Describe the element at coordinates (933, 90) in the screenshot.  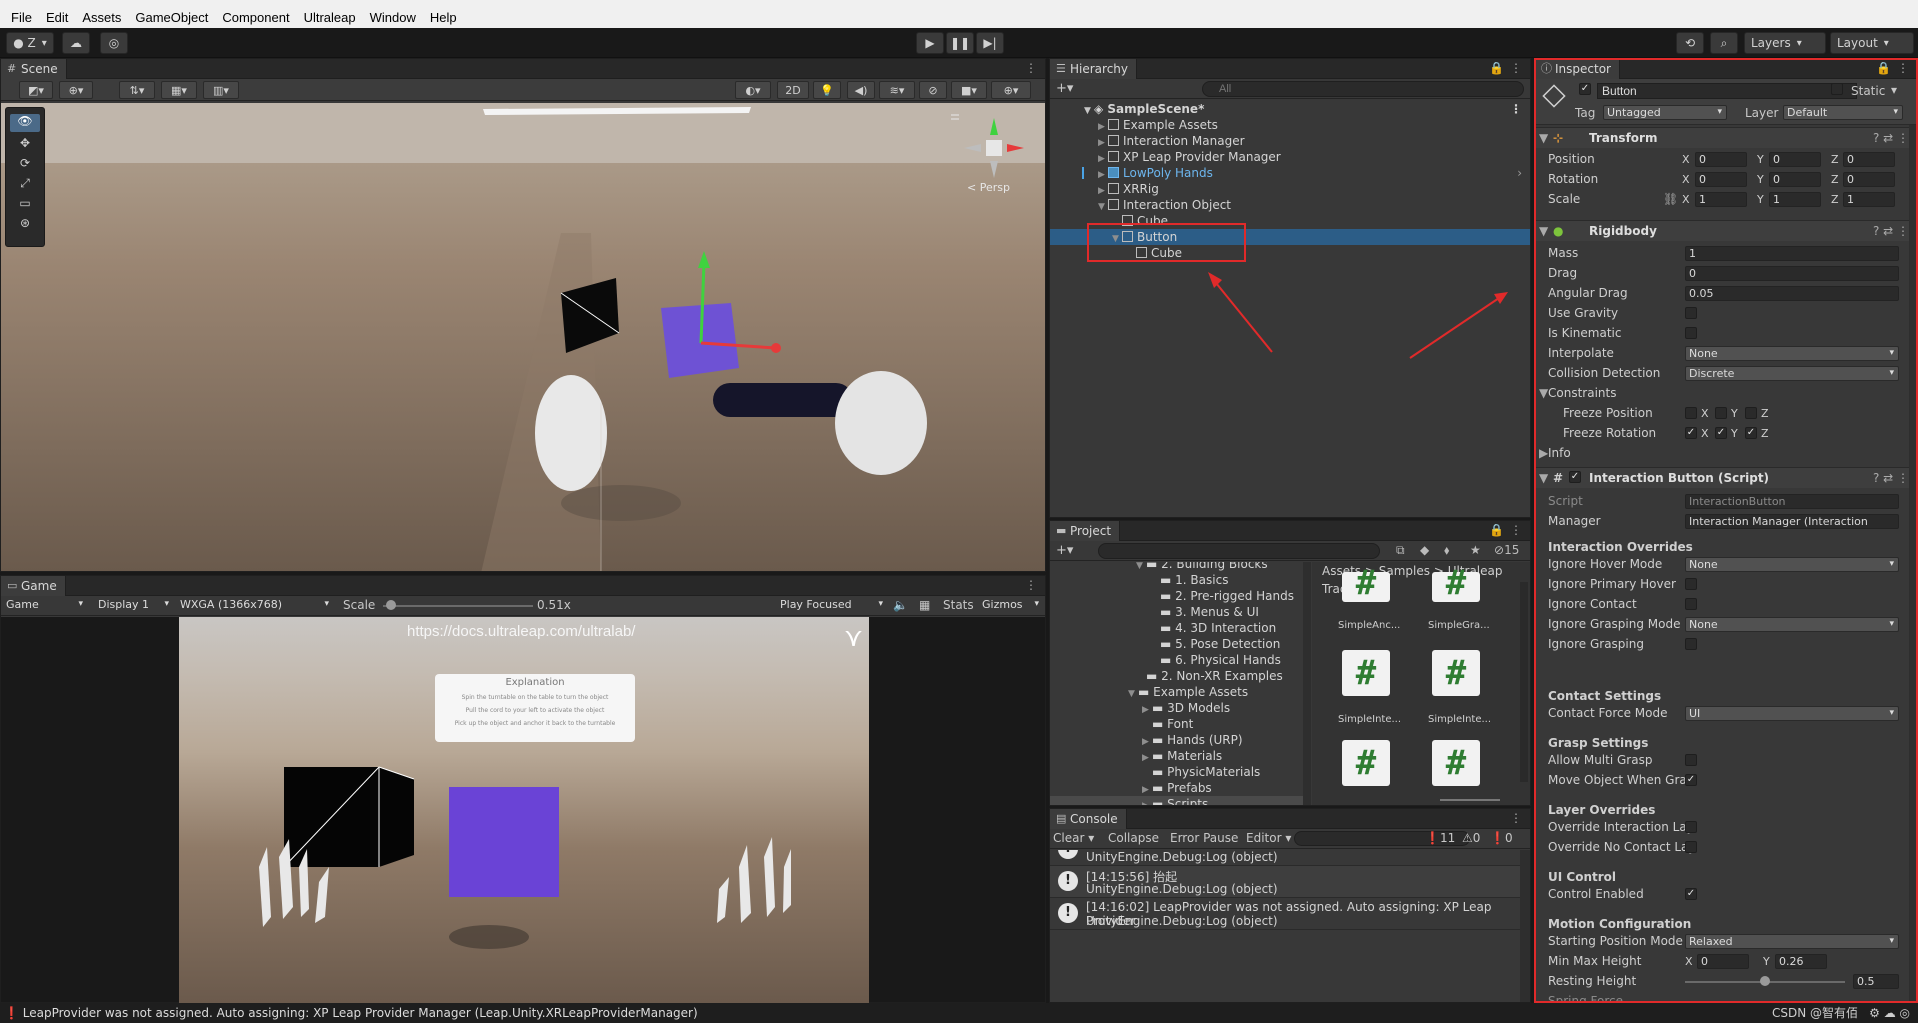
I see `hidden-icon: ⊘` at that location.